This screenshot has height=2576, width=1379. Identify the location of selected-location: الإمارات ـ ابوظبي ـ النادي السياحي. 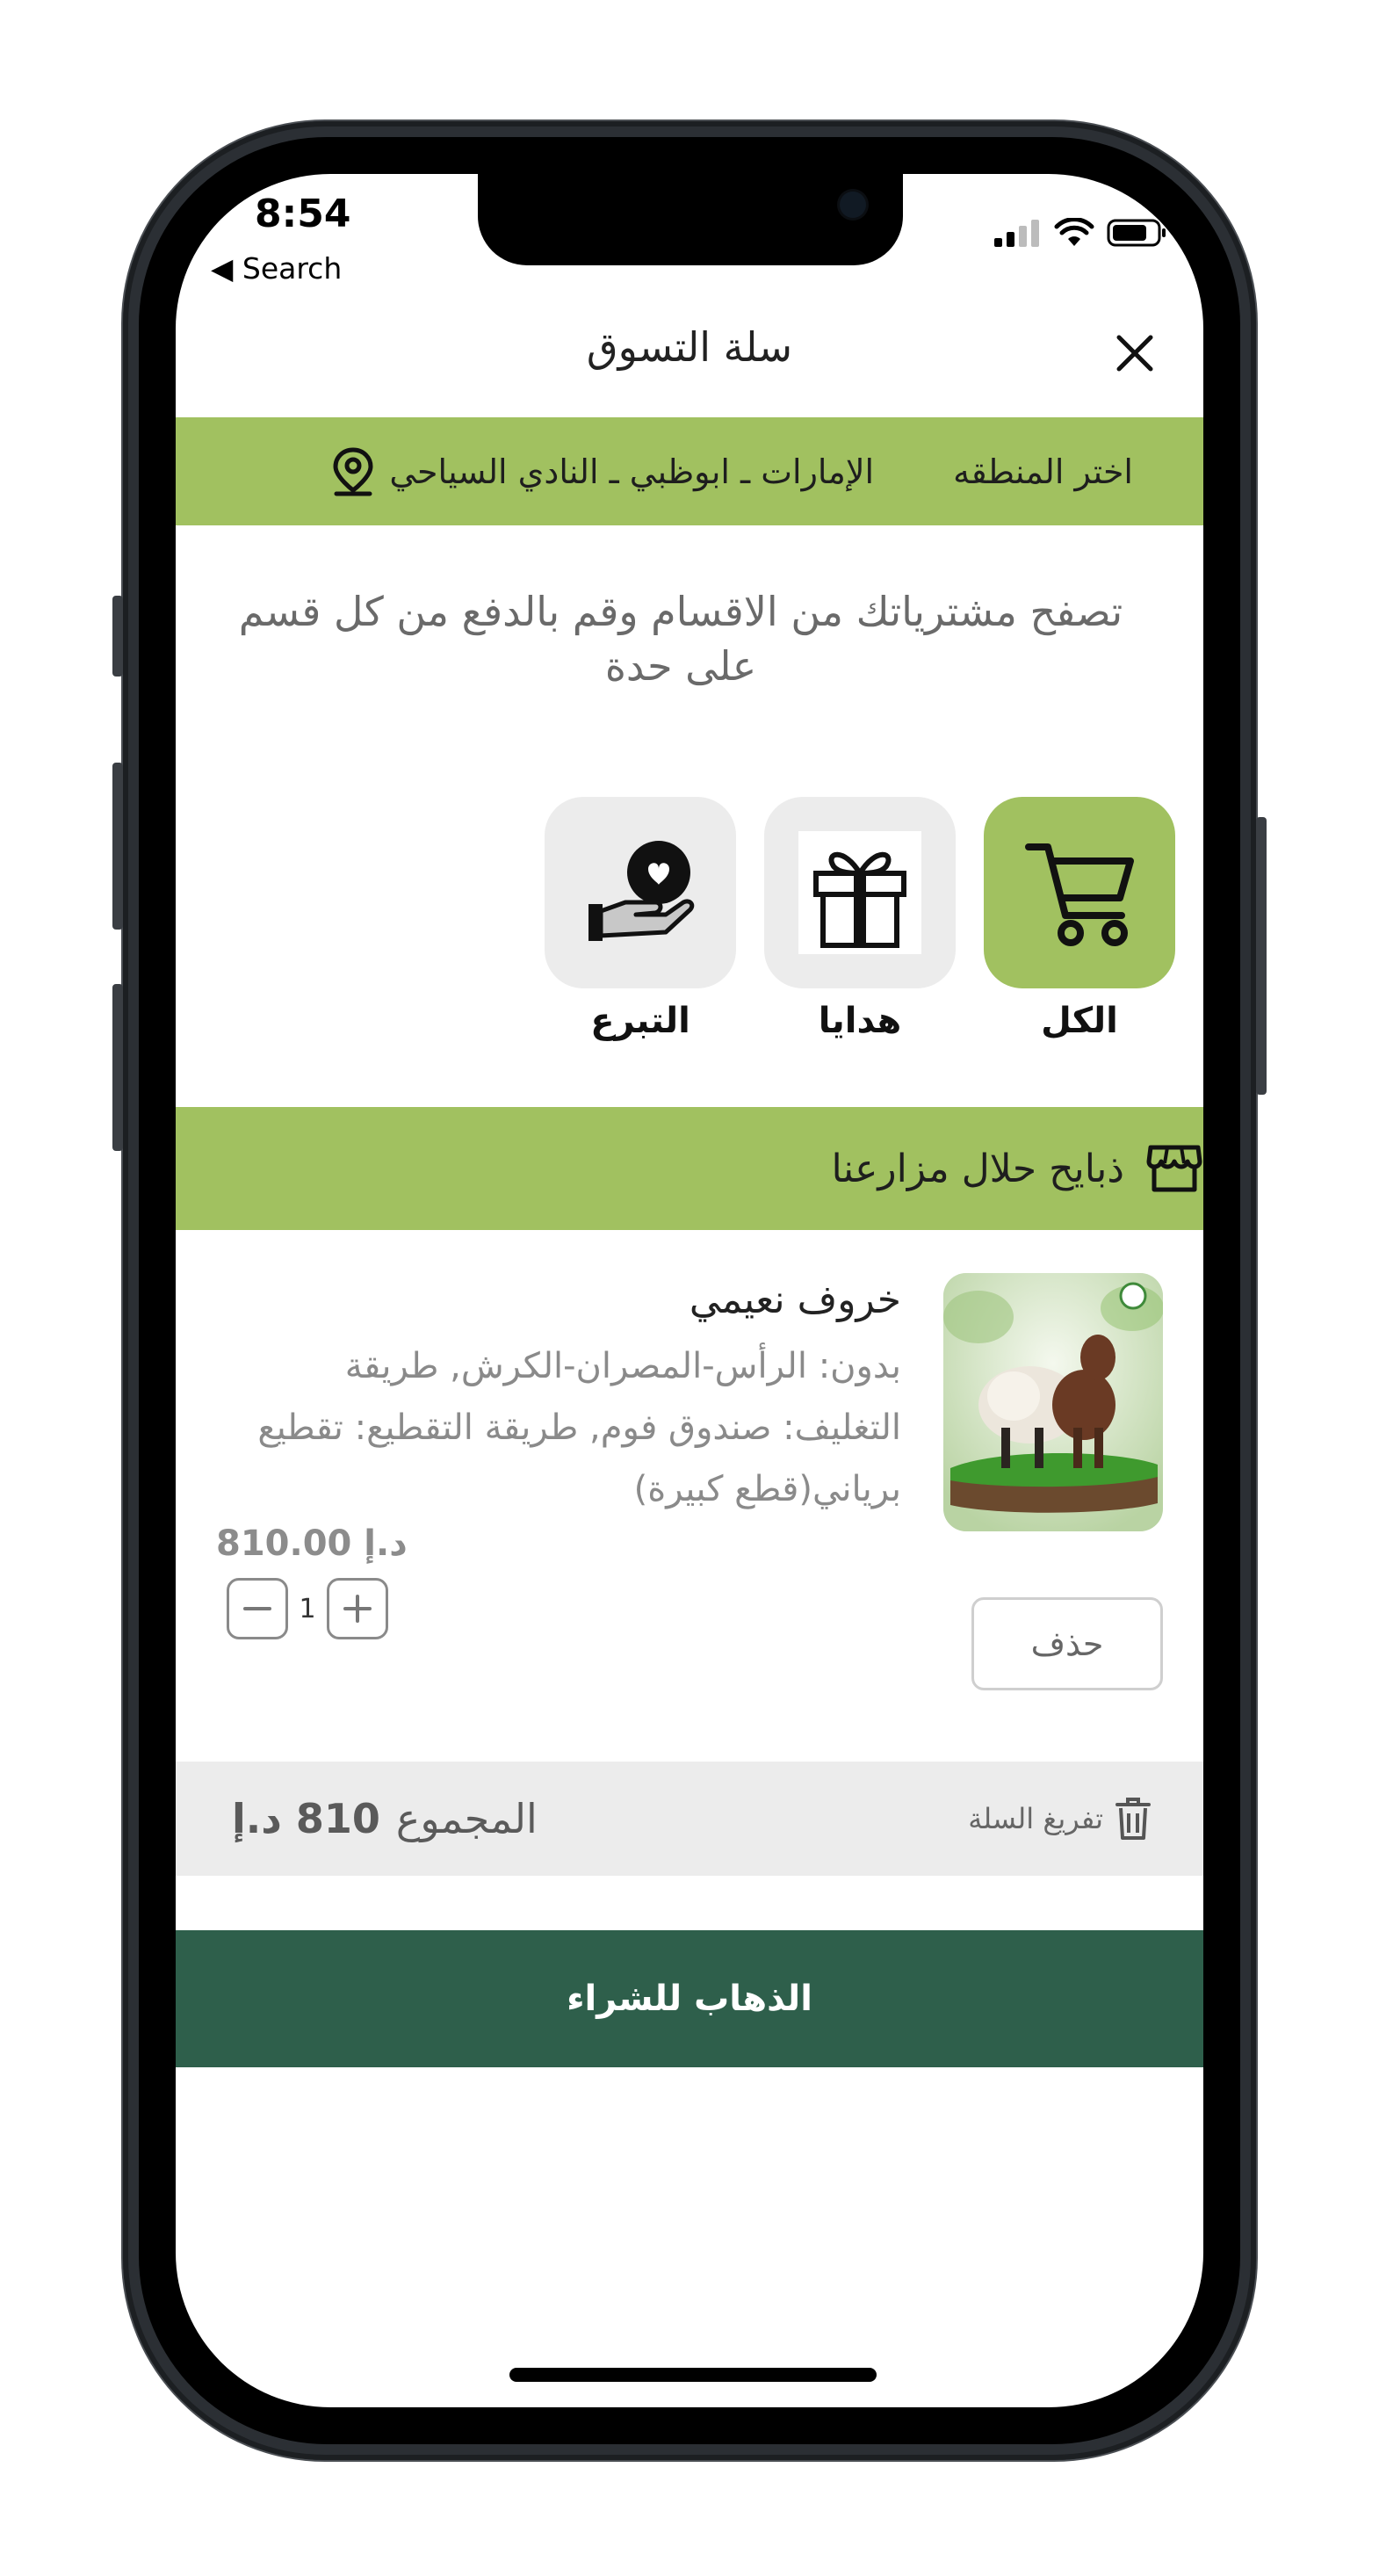
(602, 471).